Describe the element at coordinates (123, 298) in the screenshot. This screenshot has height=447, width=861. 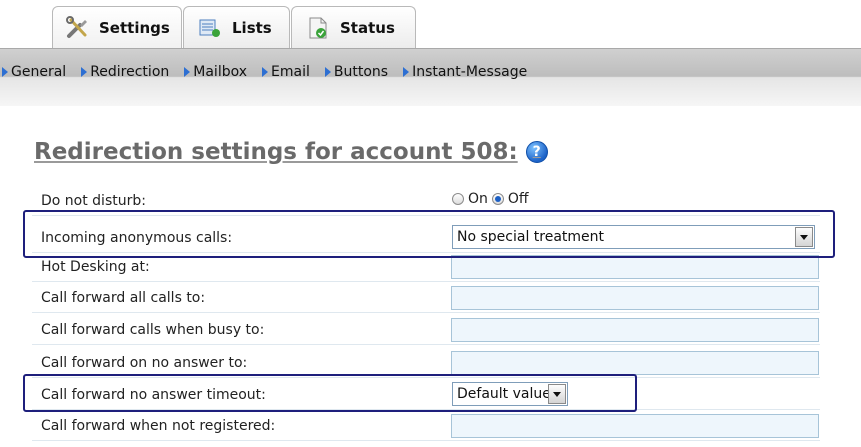
I see `forward-all-label: Call forward all calls to:` at that location.